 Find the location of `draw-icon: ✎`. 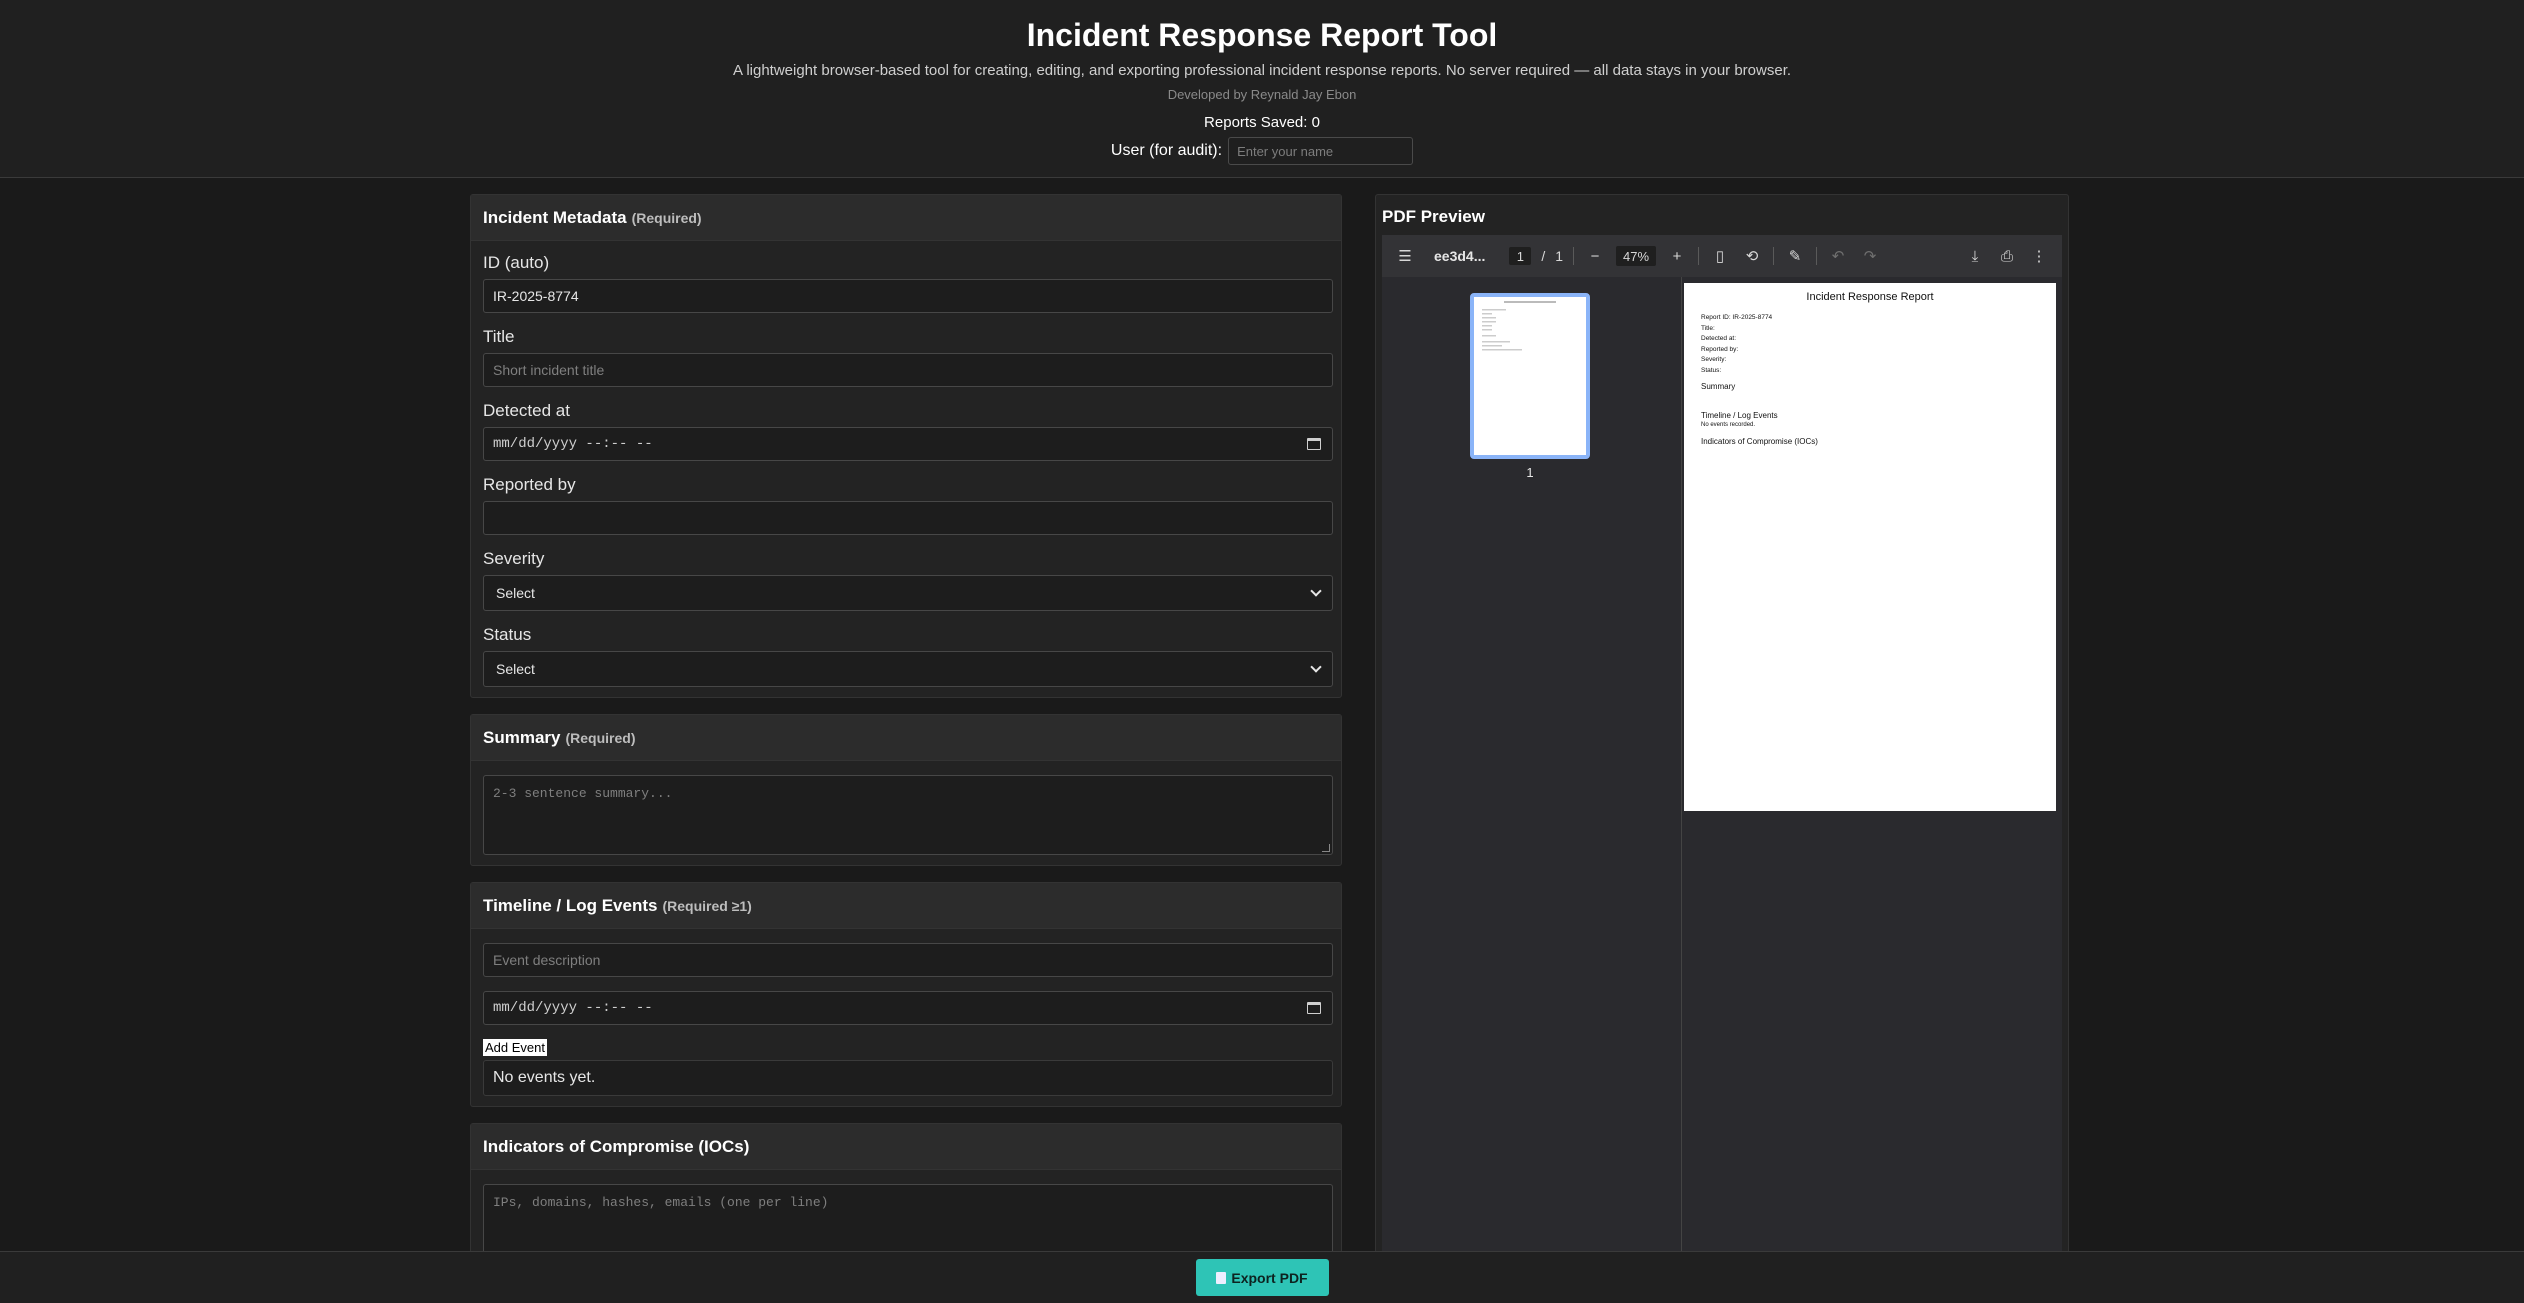

draw-icon: ✎ is located at coordinates (1795, 256).